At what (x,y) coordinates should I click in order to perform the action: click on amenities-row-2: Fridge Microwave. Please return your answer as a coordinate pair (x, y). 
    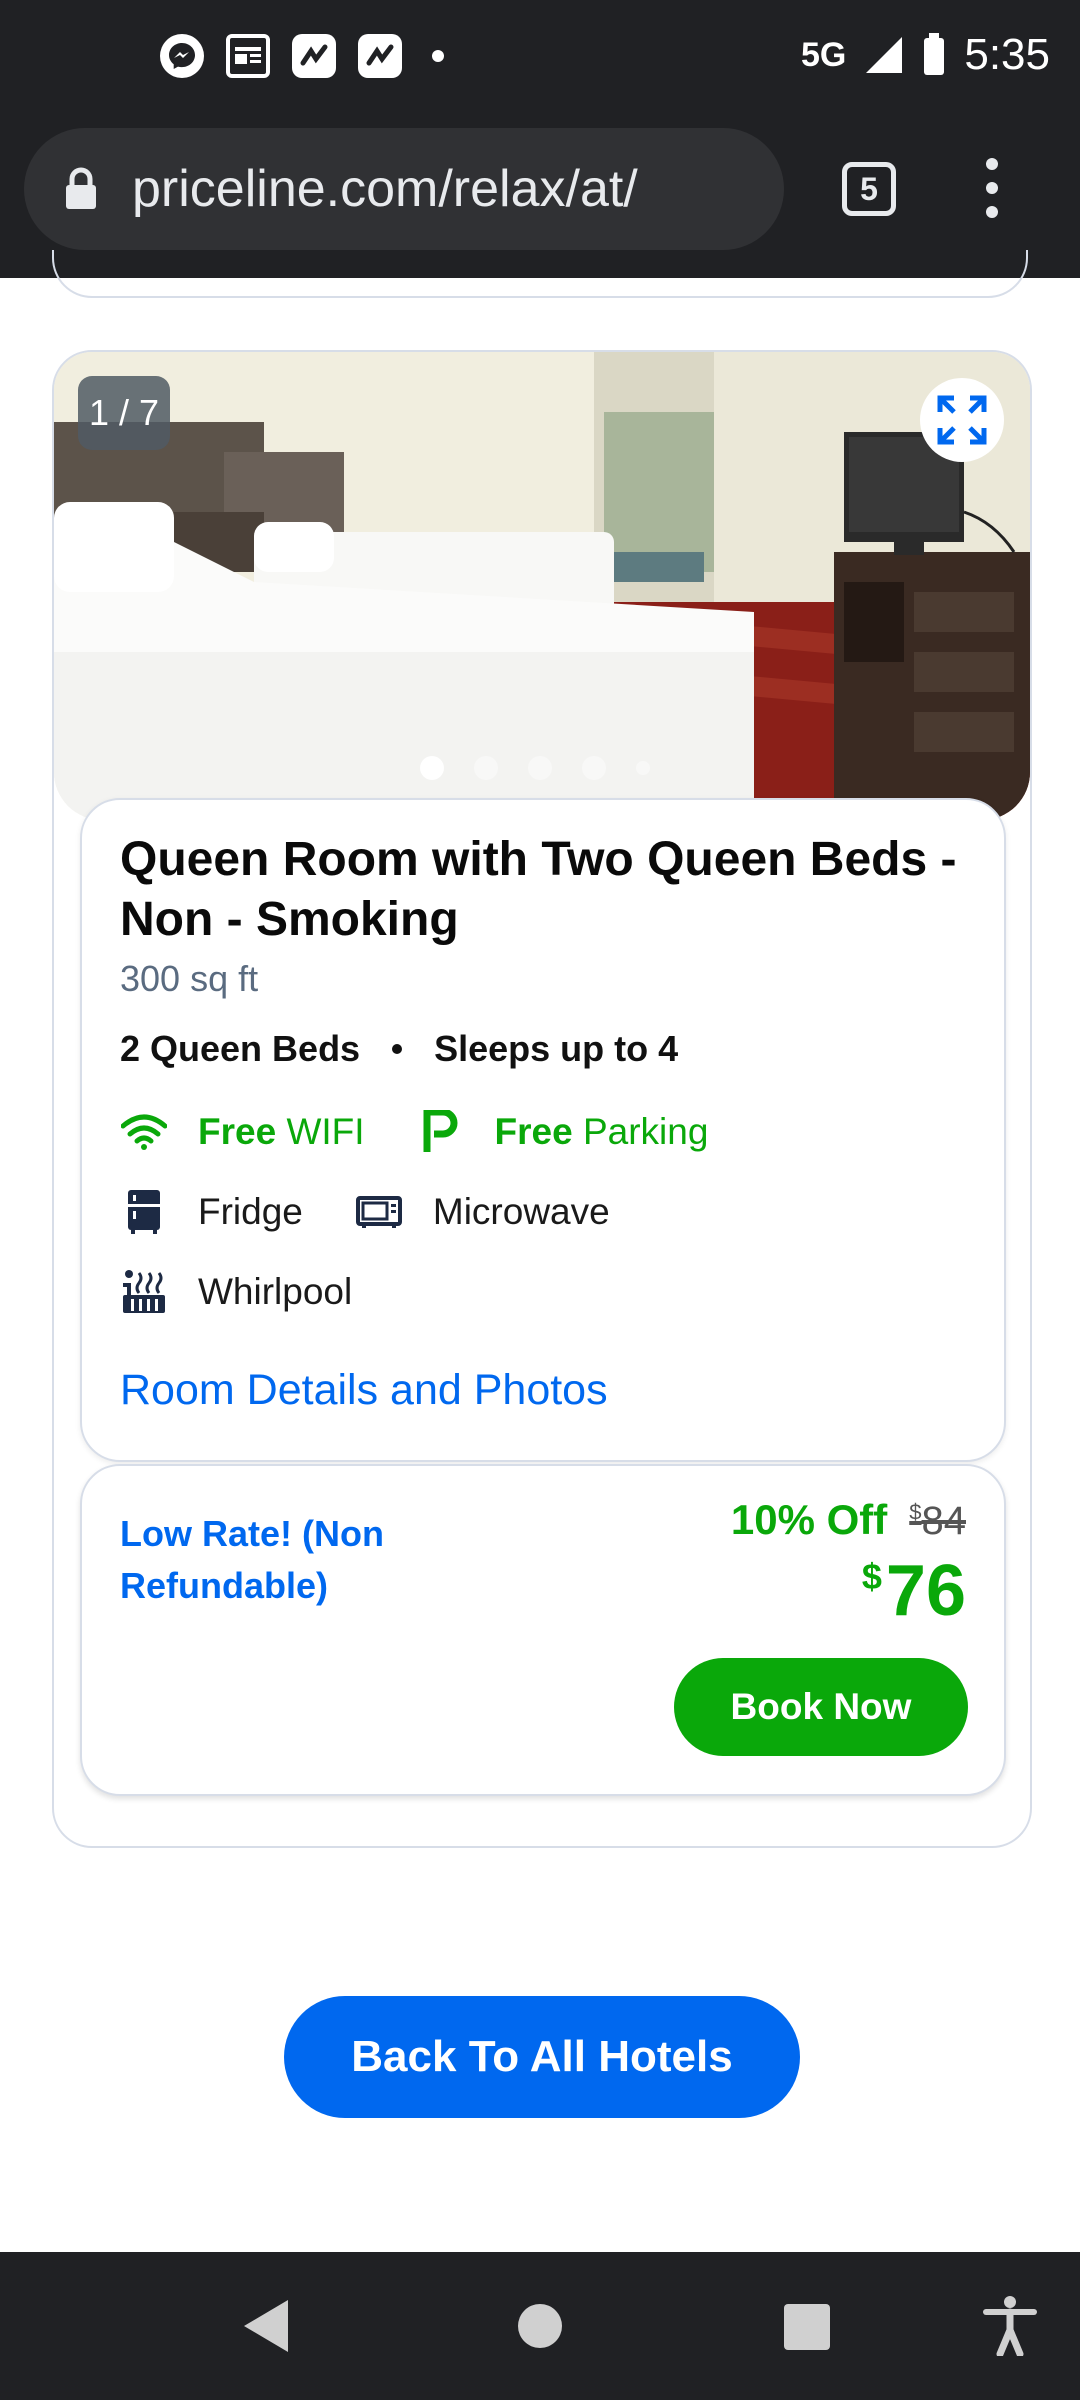
    Looking at the image, I should click on (391, 1212).